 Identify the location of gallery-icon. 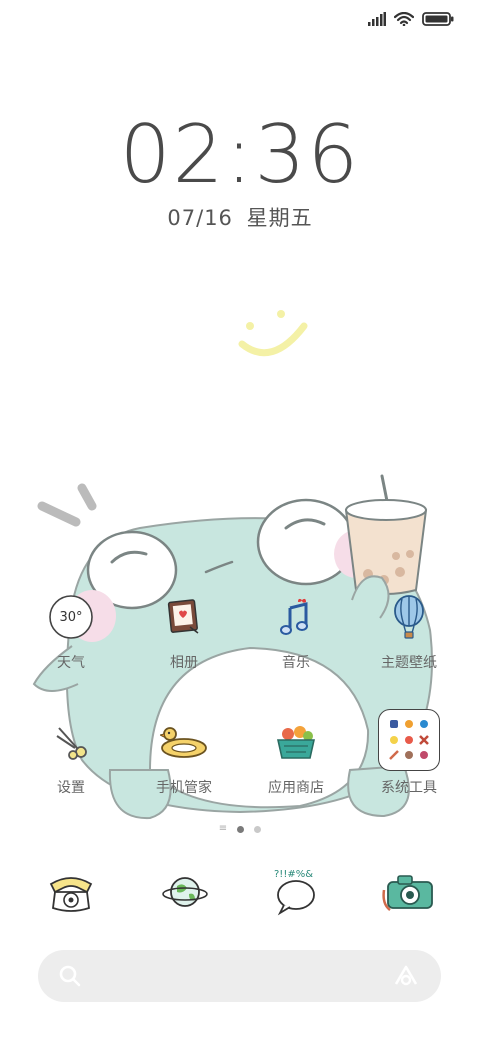
(184, 617).